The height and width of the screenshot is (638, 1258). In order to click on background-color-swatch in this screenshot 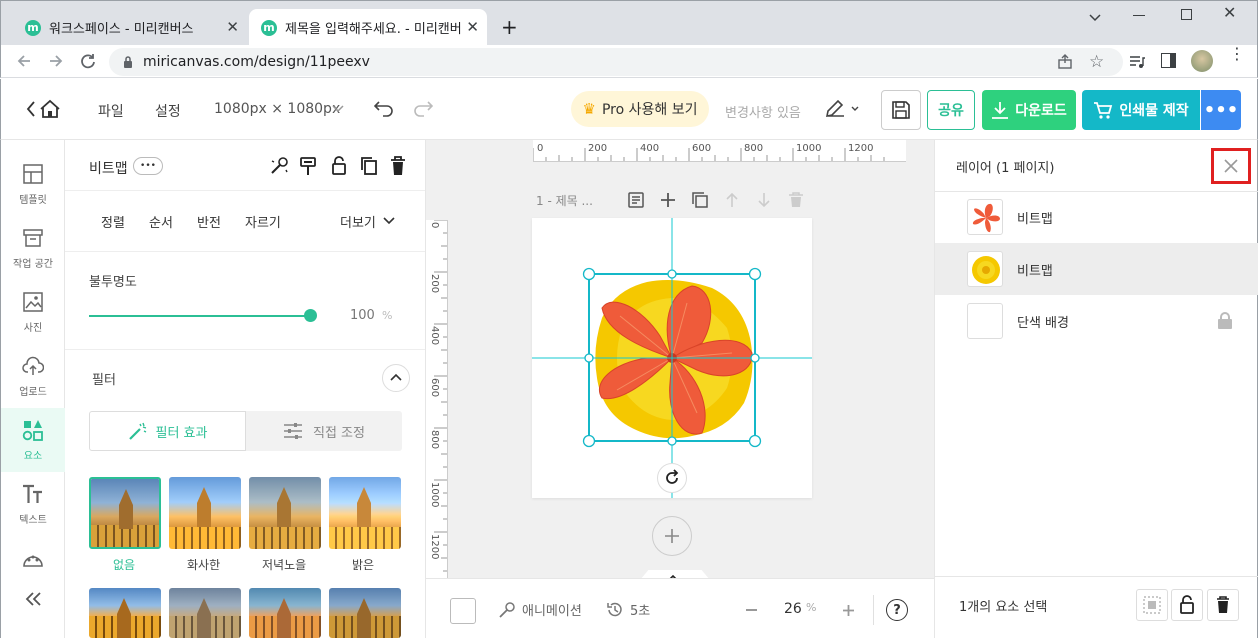, I will do `click(463, 611)`.